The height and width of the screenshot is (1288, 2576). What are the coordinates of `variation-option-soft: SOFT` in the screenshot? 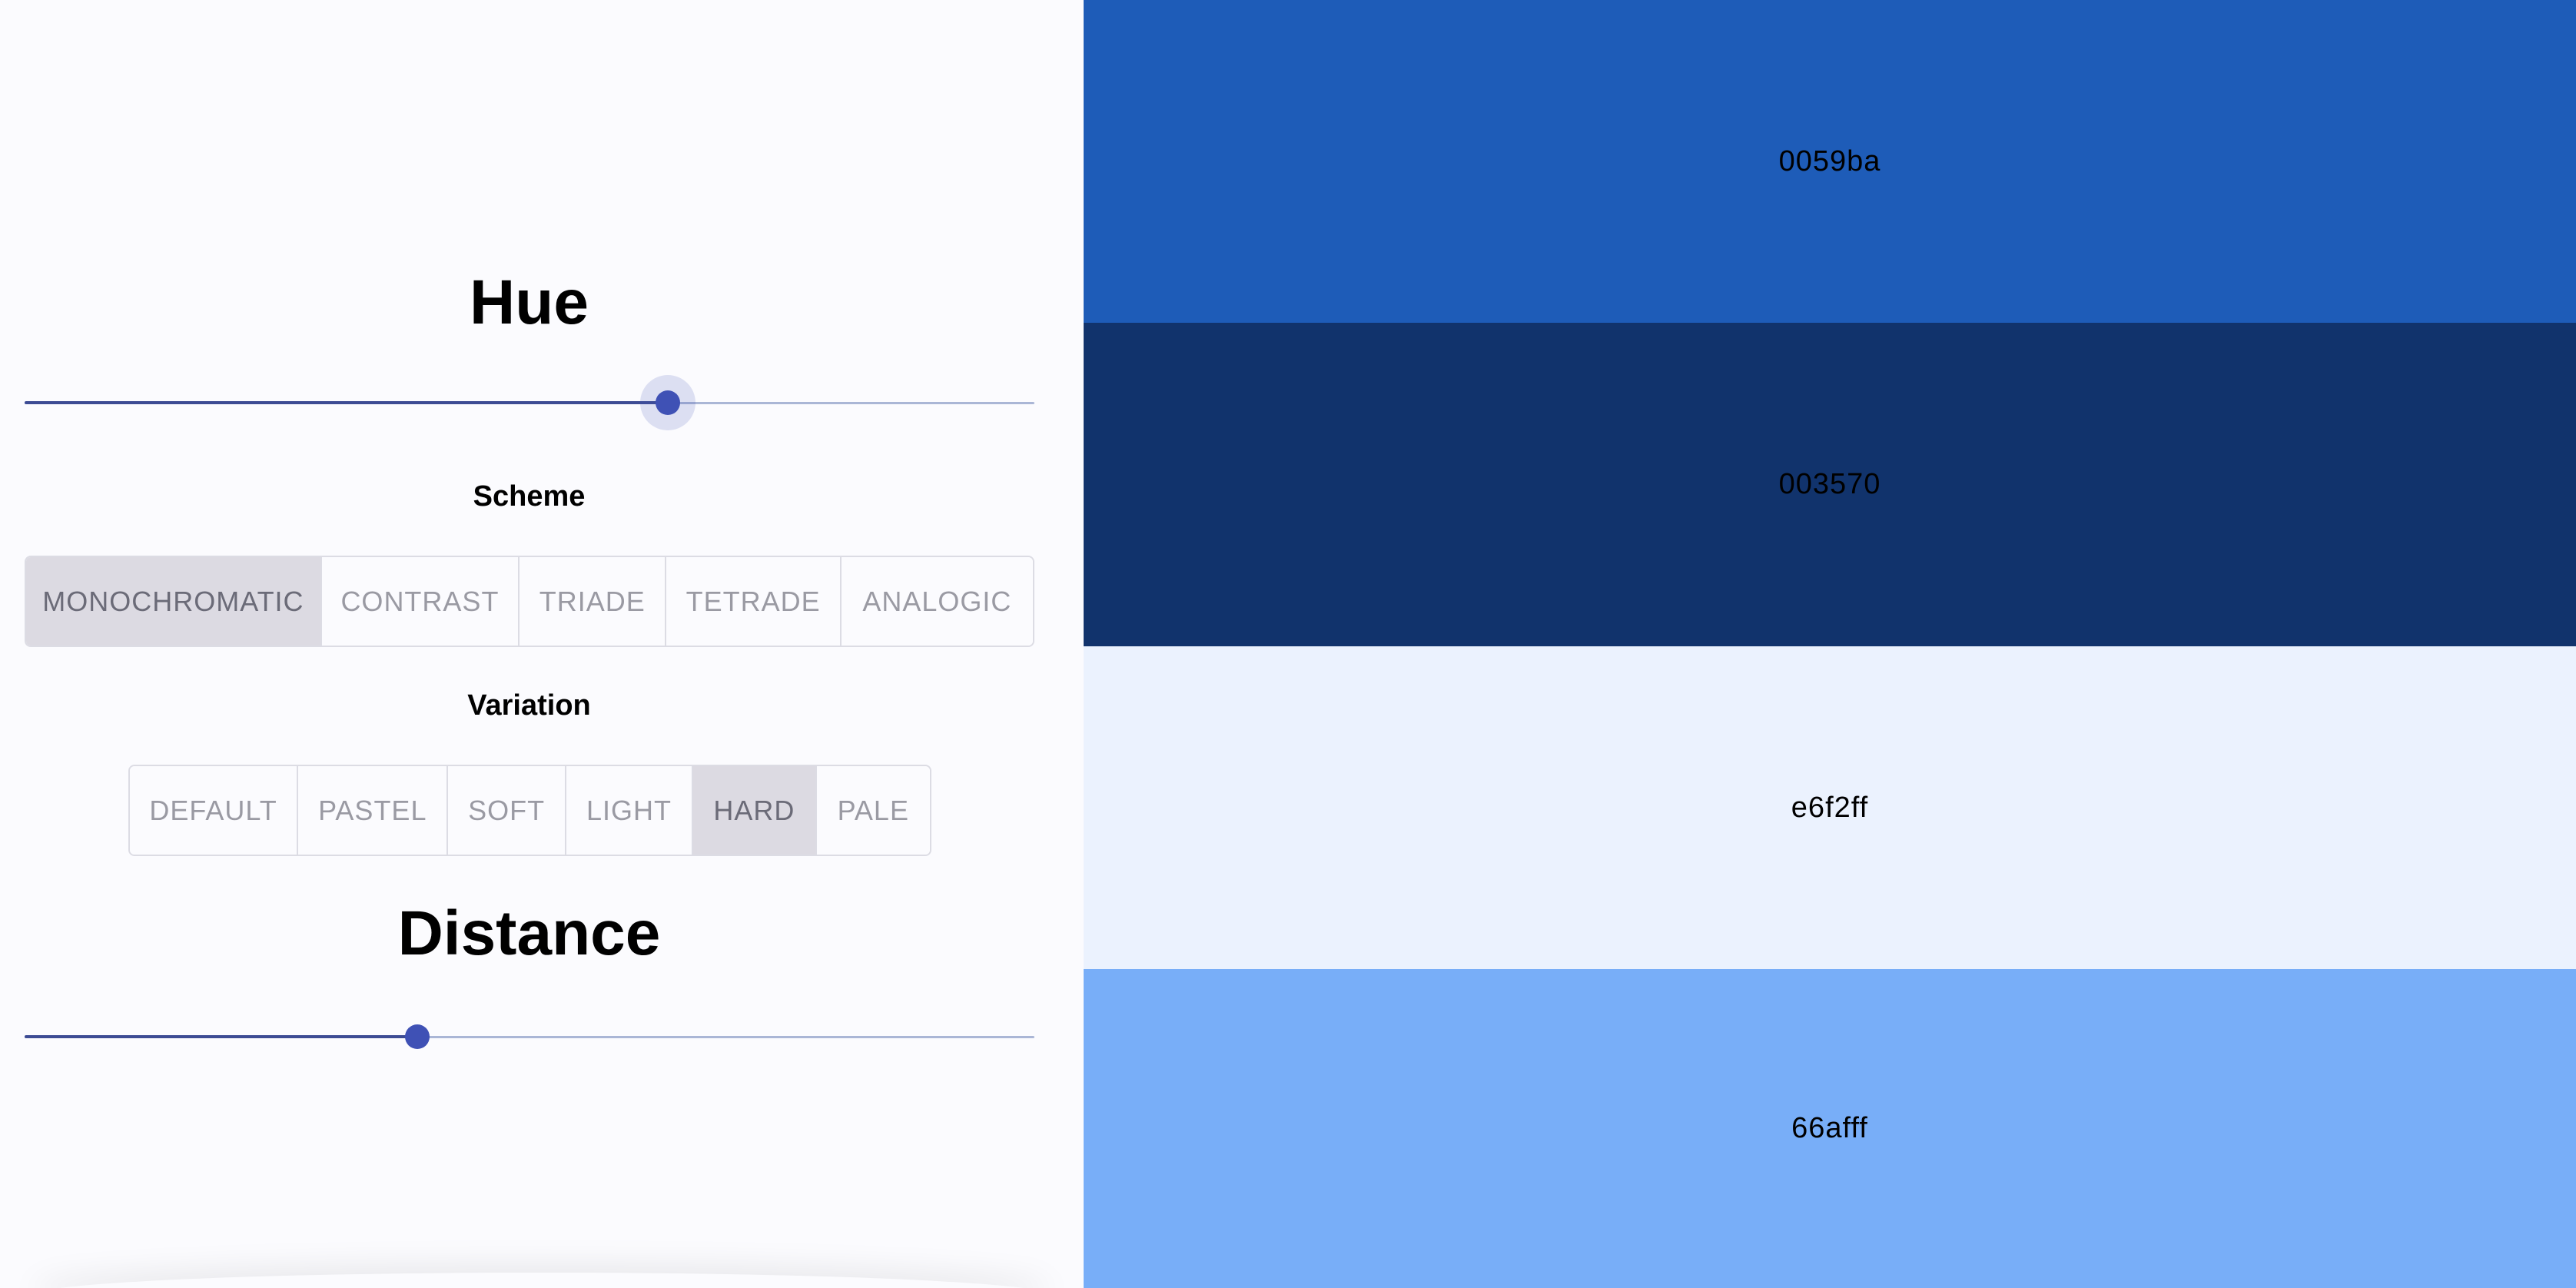 It's located at (507, 811).